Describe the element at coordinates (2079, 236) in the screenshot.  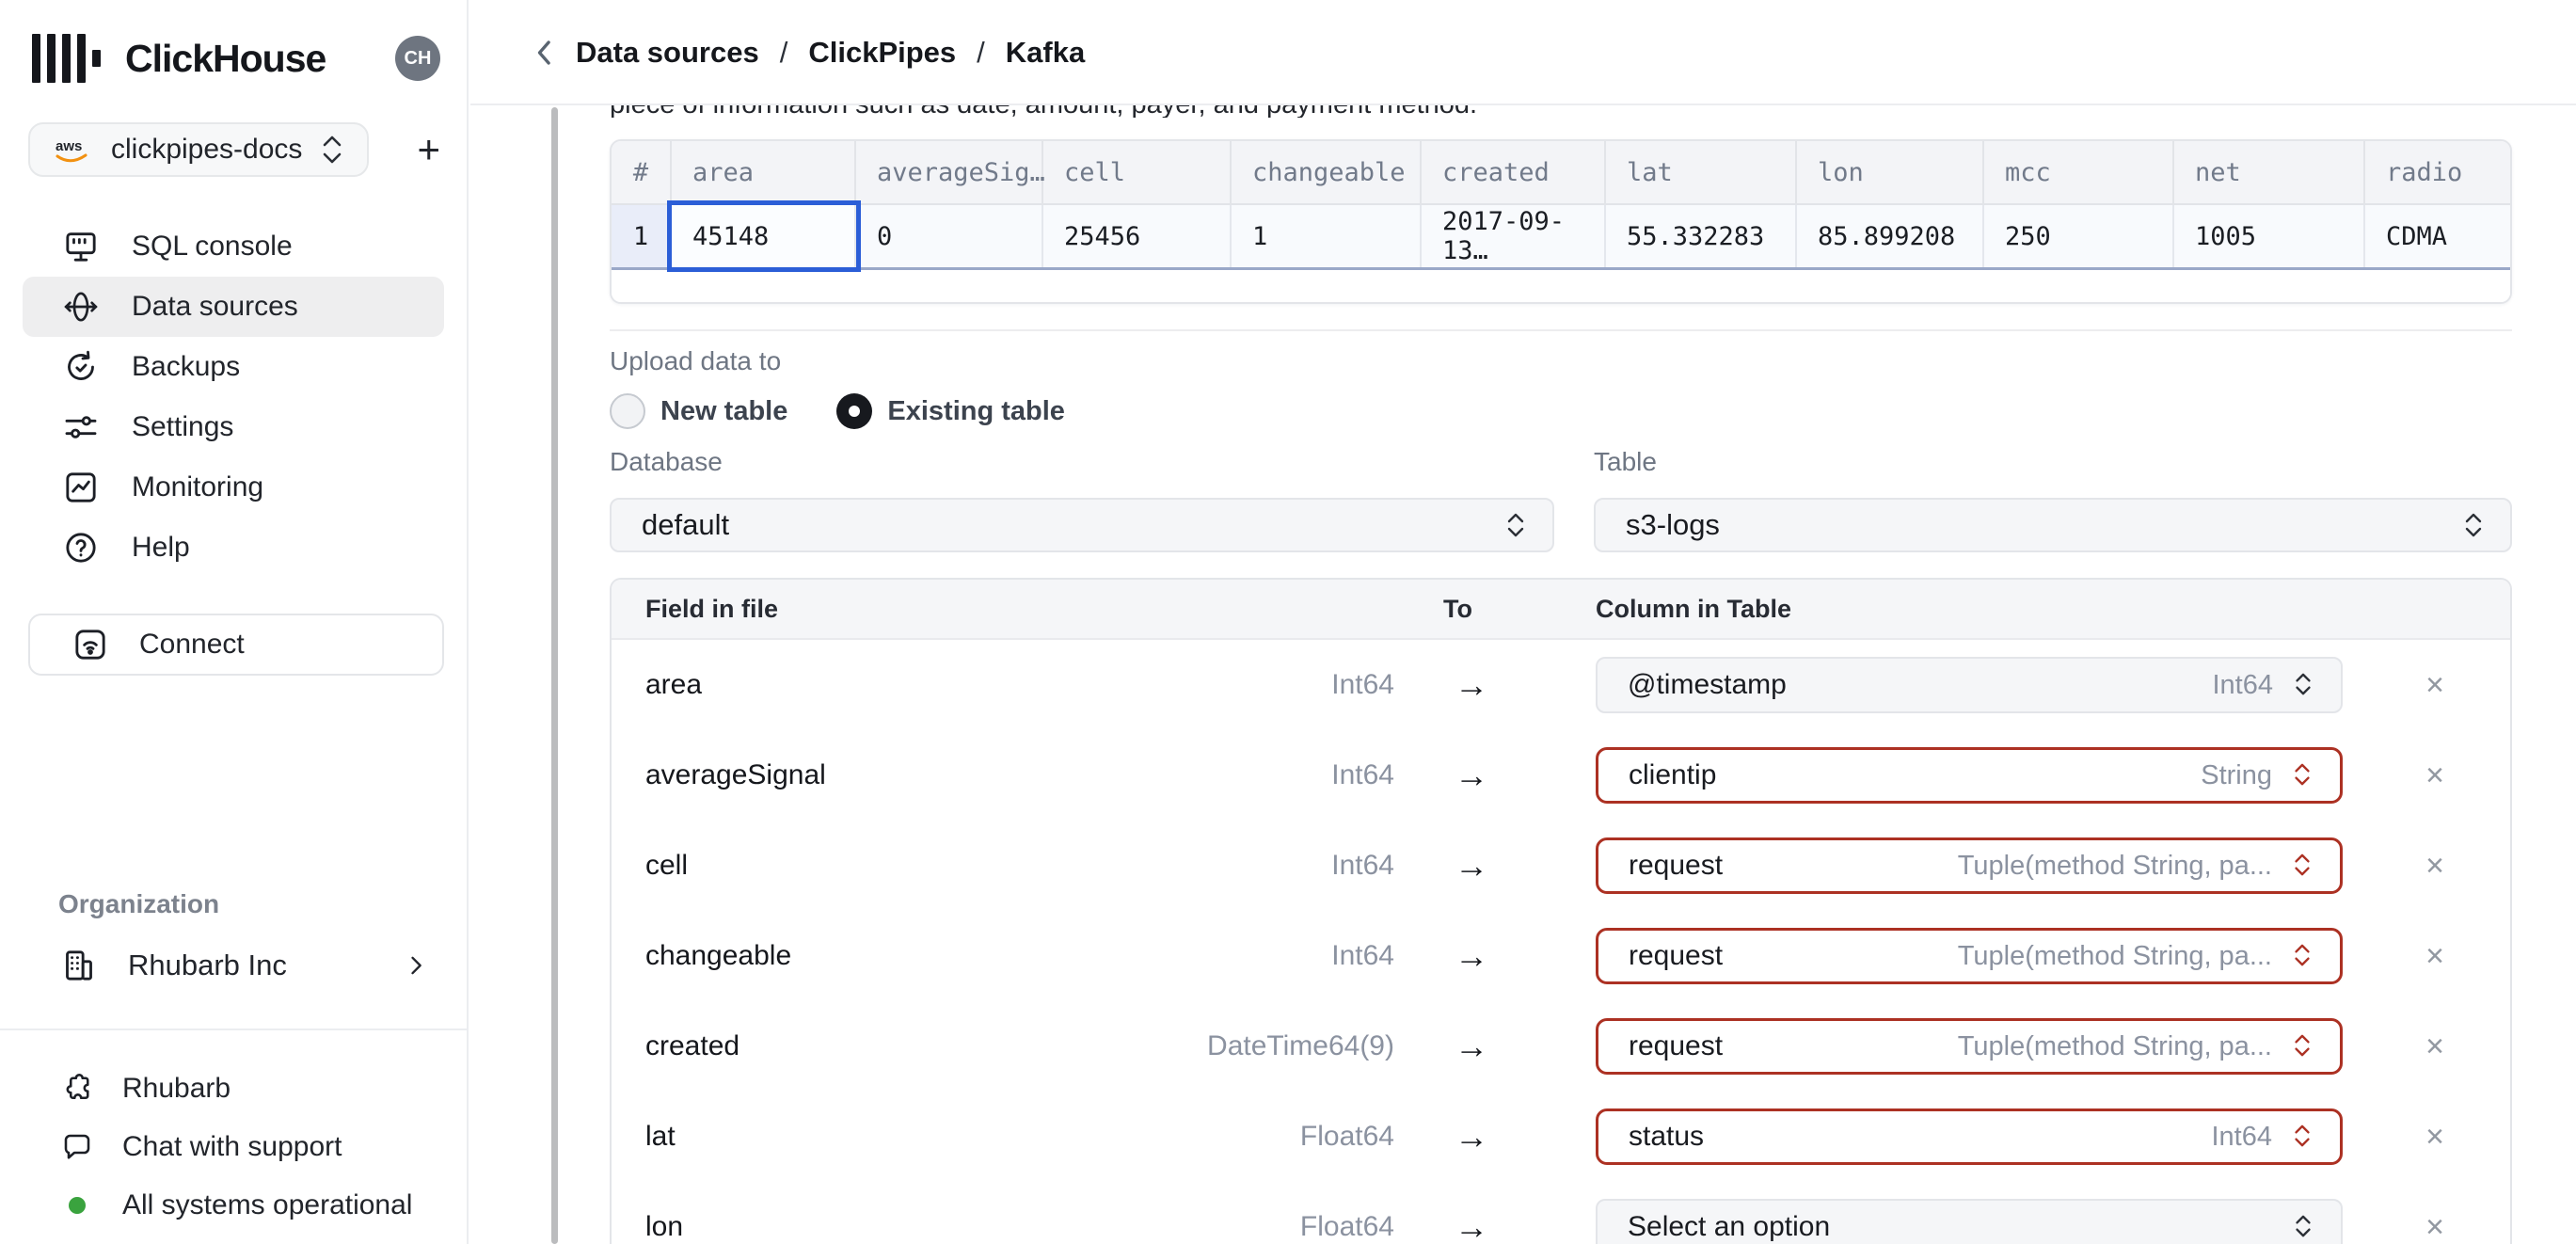
I see `table-cell: 250` at that location.